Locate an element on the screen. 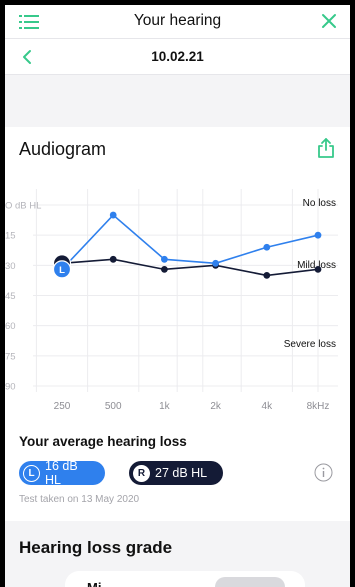 The width and height of the screenshot is (355, 587). close-icon is located at coordinates (329, 21).